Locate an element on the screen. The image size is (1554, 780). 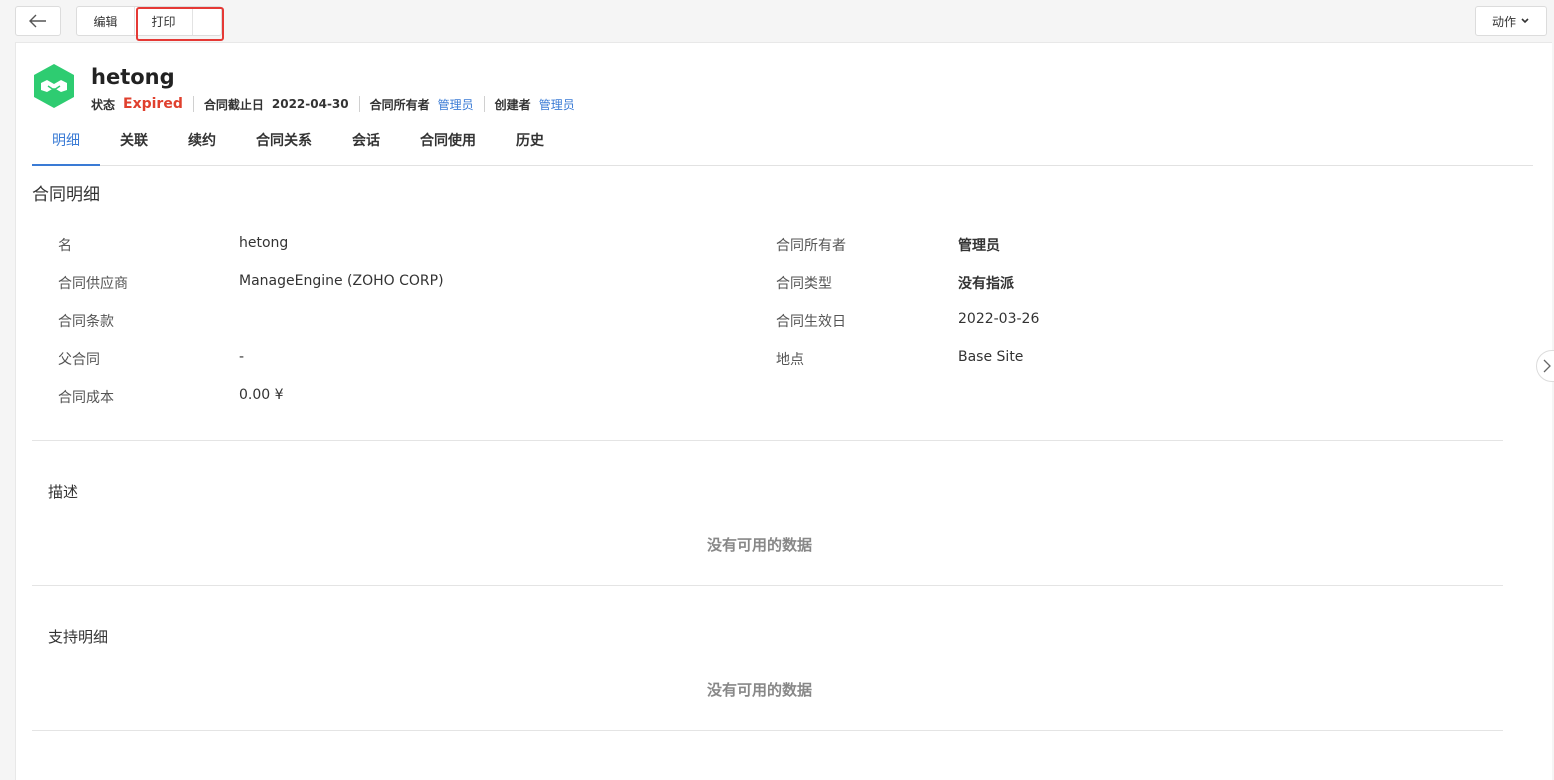
description-title: 描述 is located at coordinates (63, 492).